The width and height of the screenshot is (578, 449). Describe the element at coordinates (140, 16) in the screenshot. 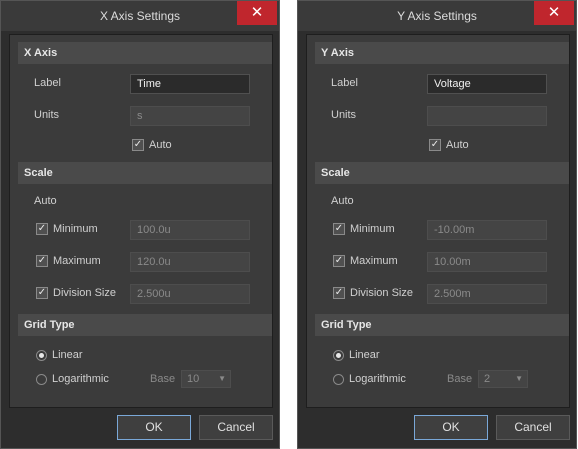

I see `title-bar: X Axis Settings ✕` at that location.